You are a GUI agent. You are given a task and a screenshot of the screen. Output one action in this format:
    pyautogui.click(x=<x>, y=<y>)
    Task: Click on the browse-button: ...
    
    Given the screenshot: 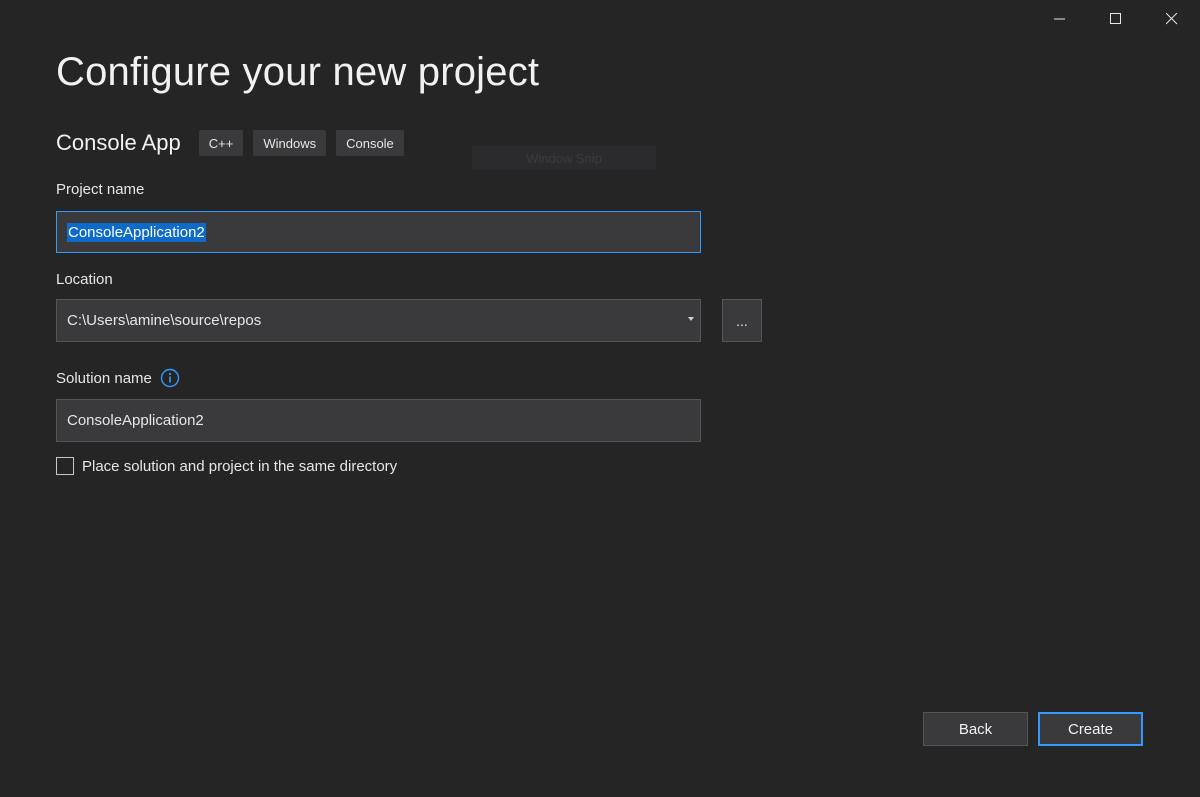 What is the action you would take?
    pyautogui.click(x=742, y=320)
    